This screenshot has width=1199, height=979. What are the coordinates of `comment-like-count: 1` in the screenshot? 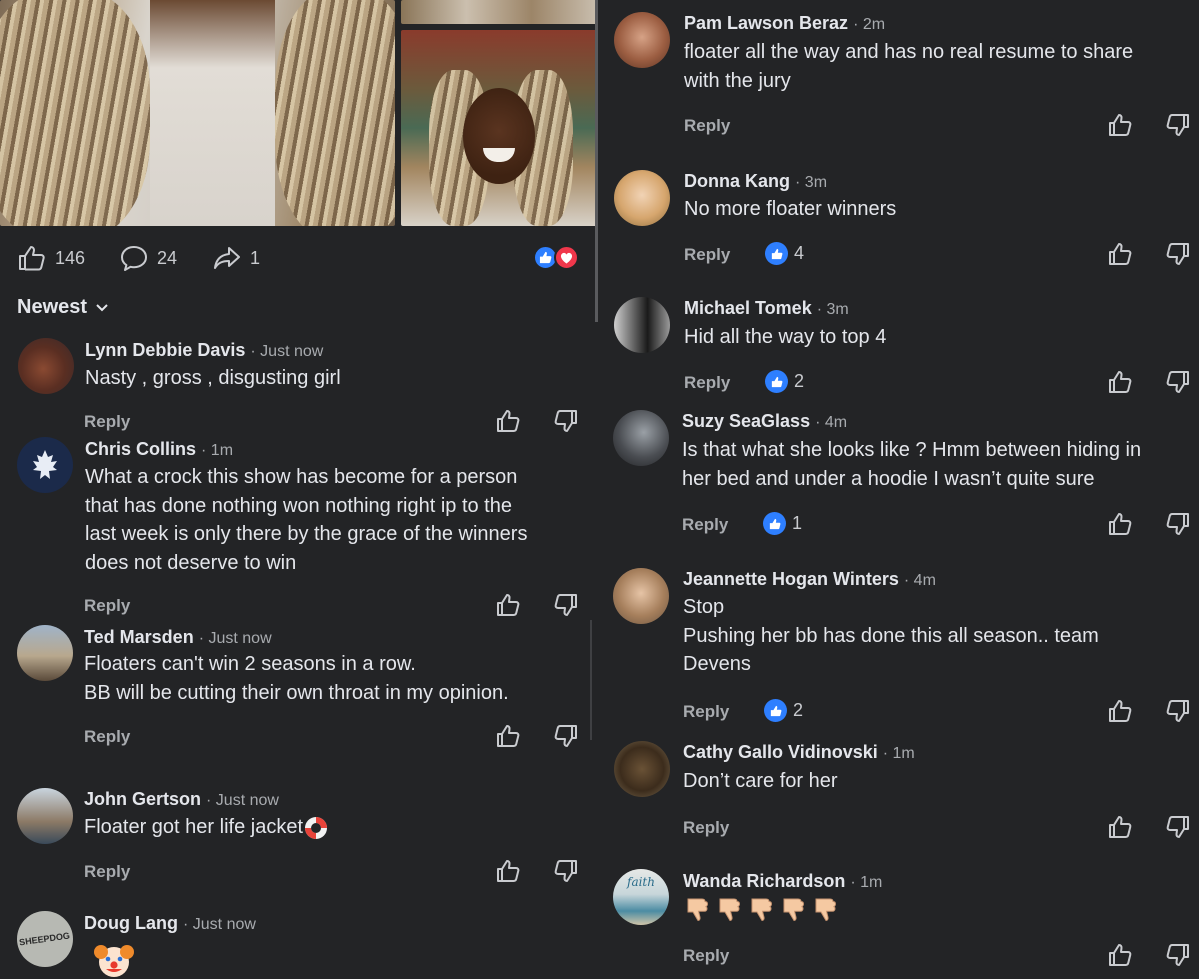 It's located at (782, 523).